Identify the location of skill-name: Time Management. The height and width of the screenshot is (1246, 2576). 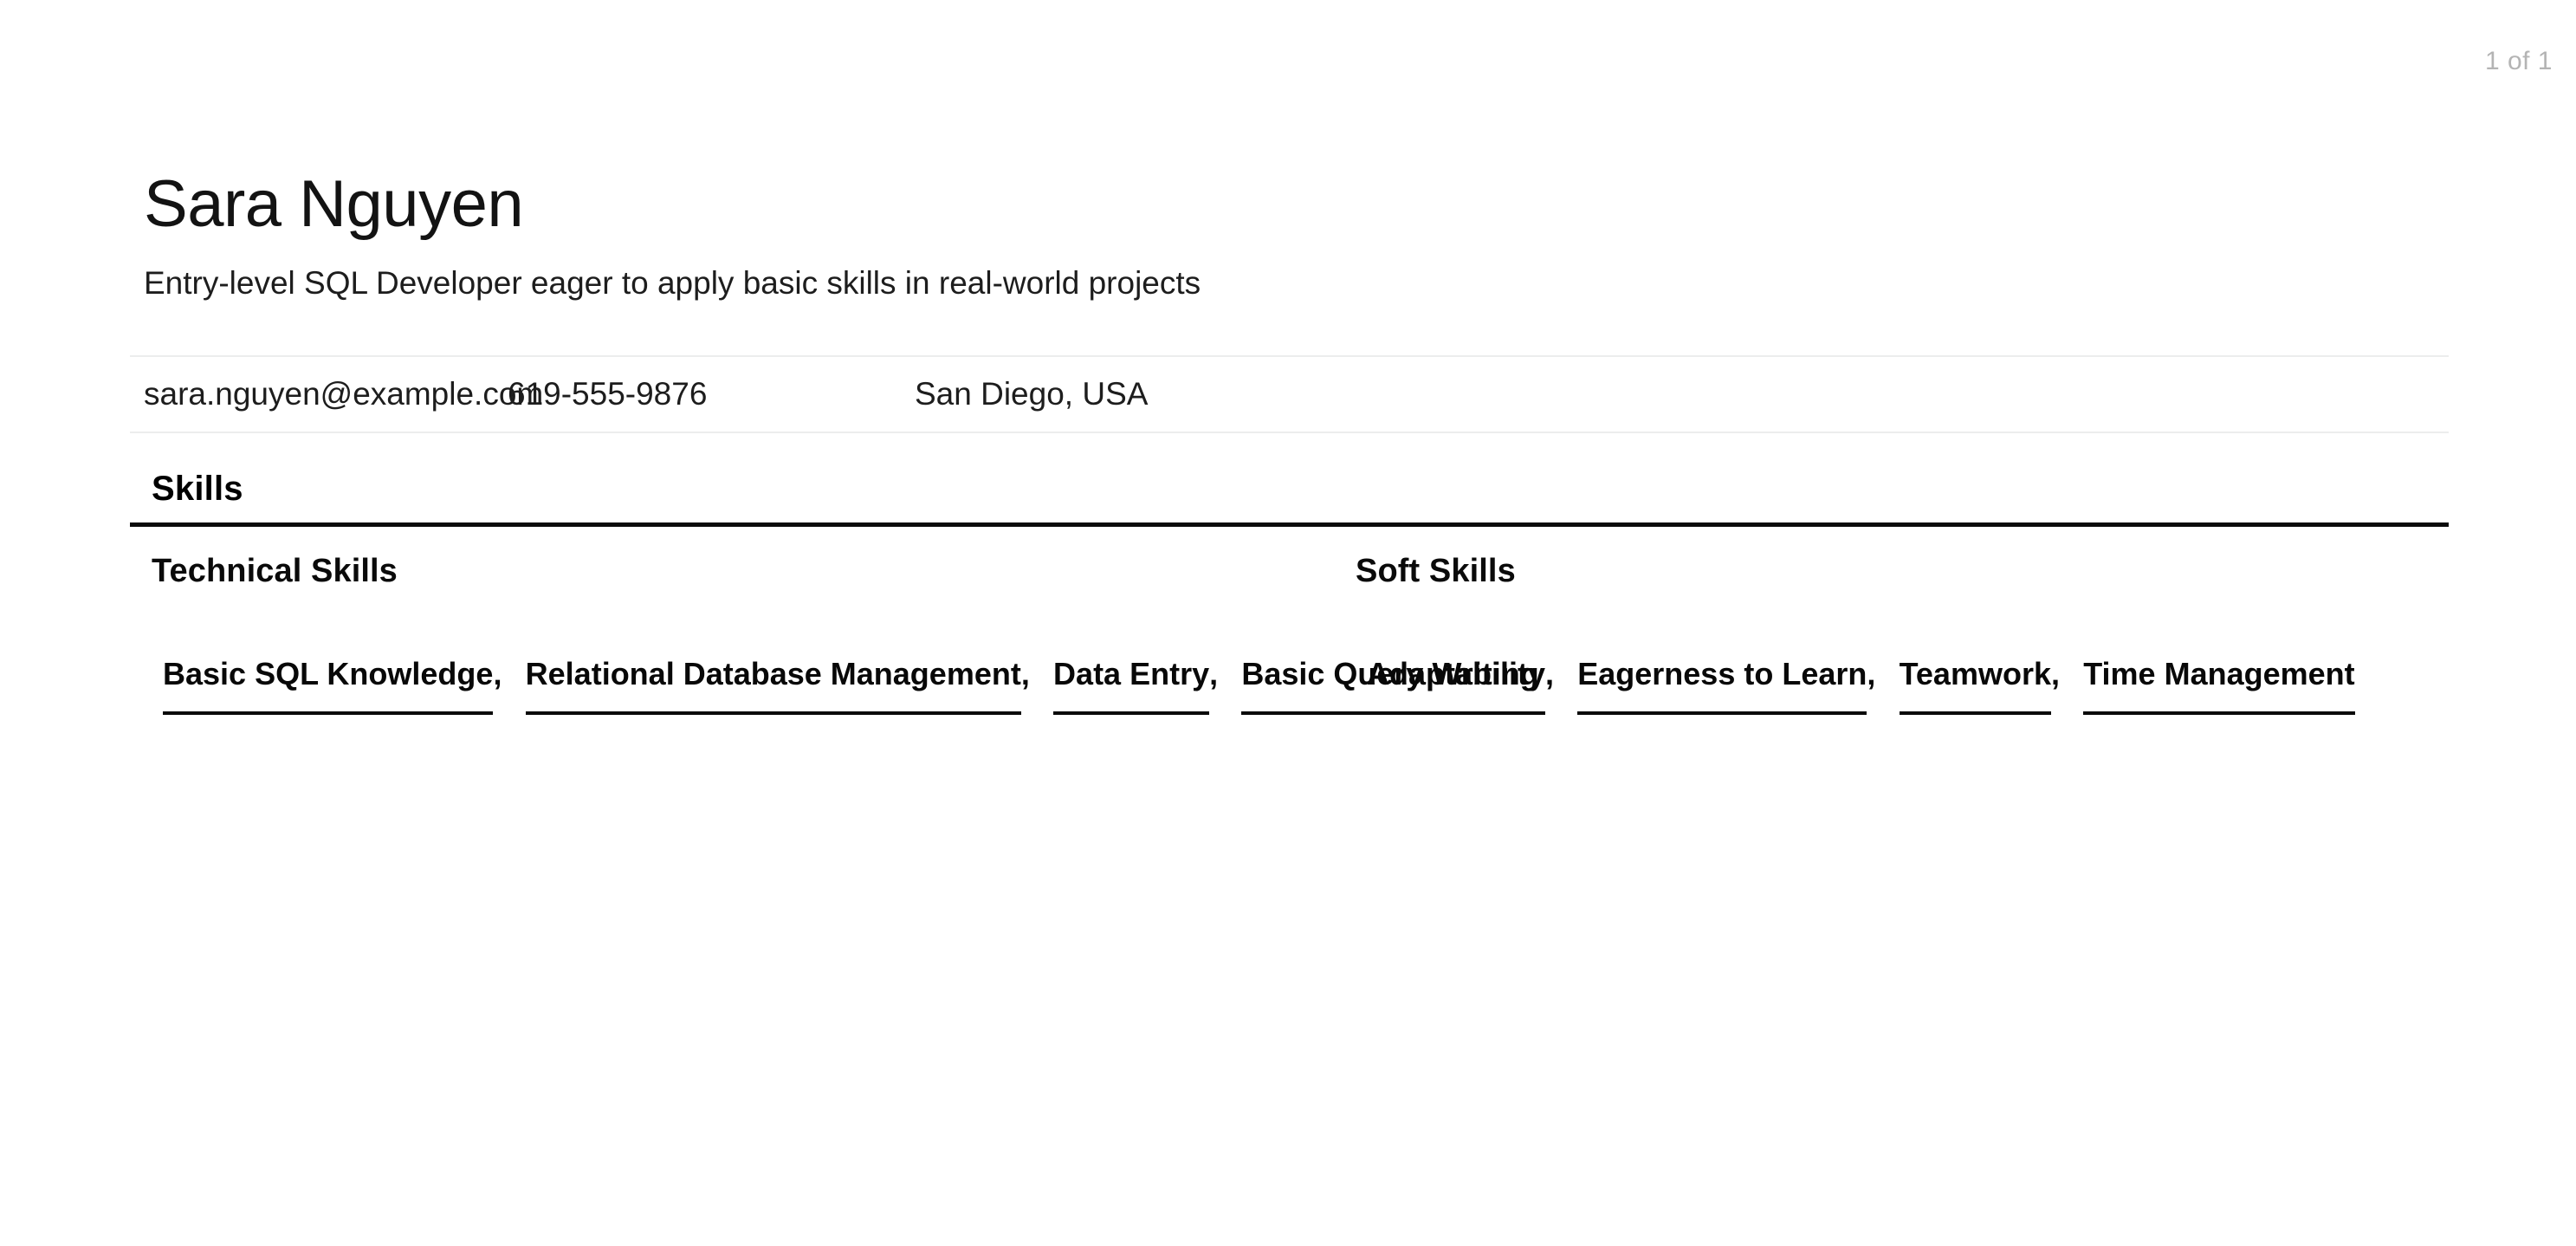
(2219, 686).